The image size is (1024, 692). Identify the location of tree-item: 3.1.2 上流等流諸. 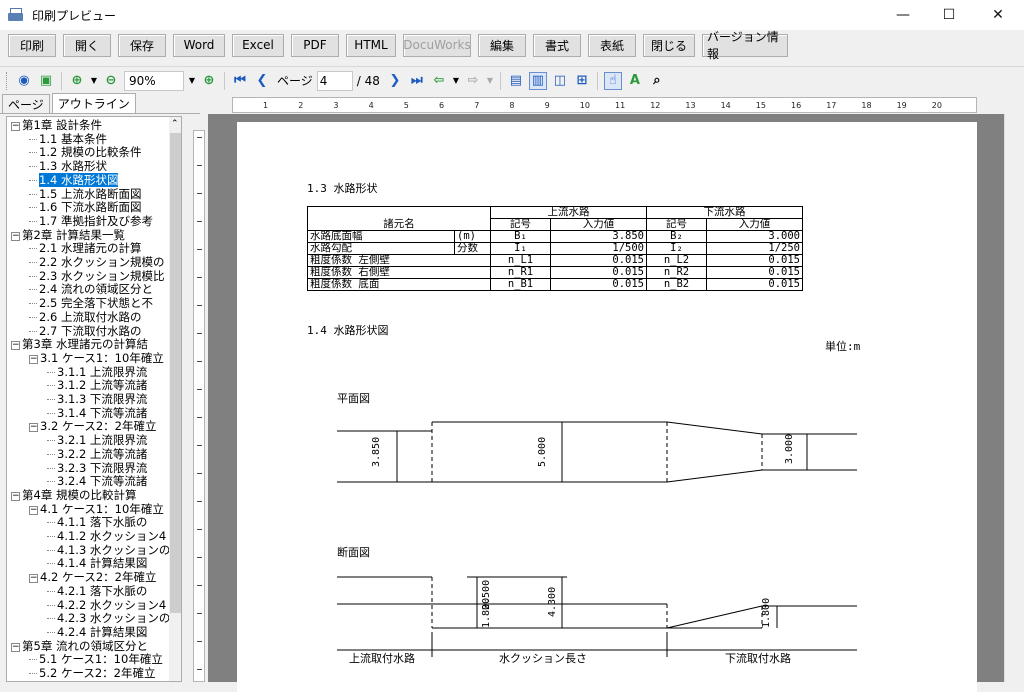
(97, 385).